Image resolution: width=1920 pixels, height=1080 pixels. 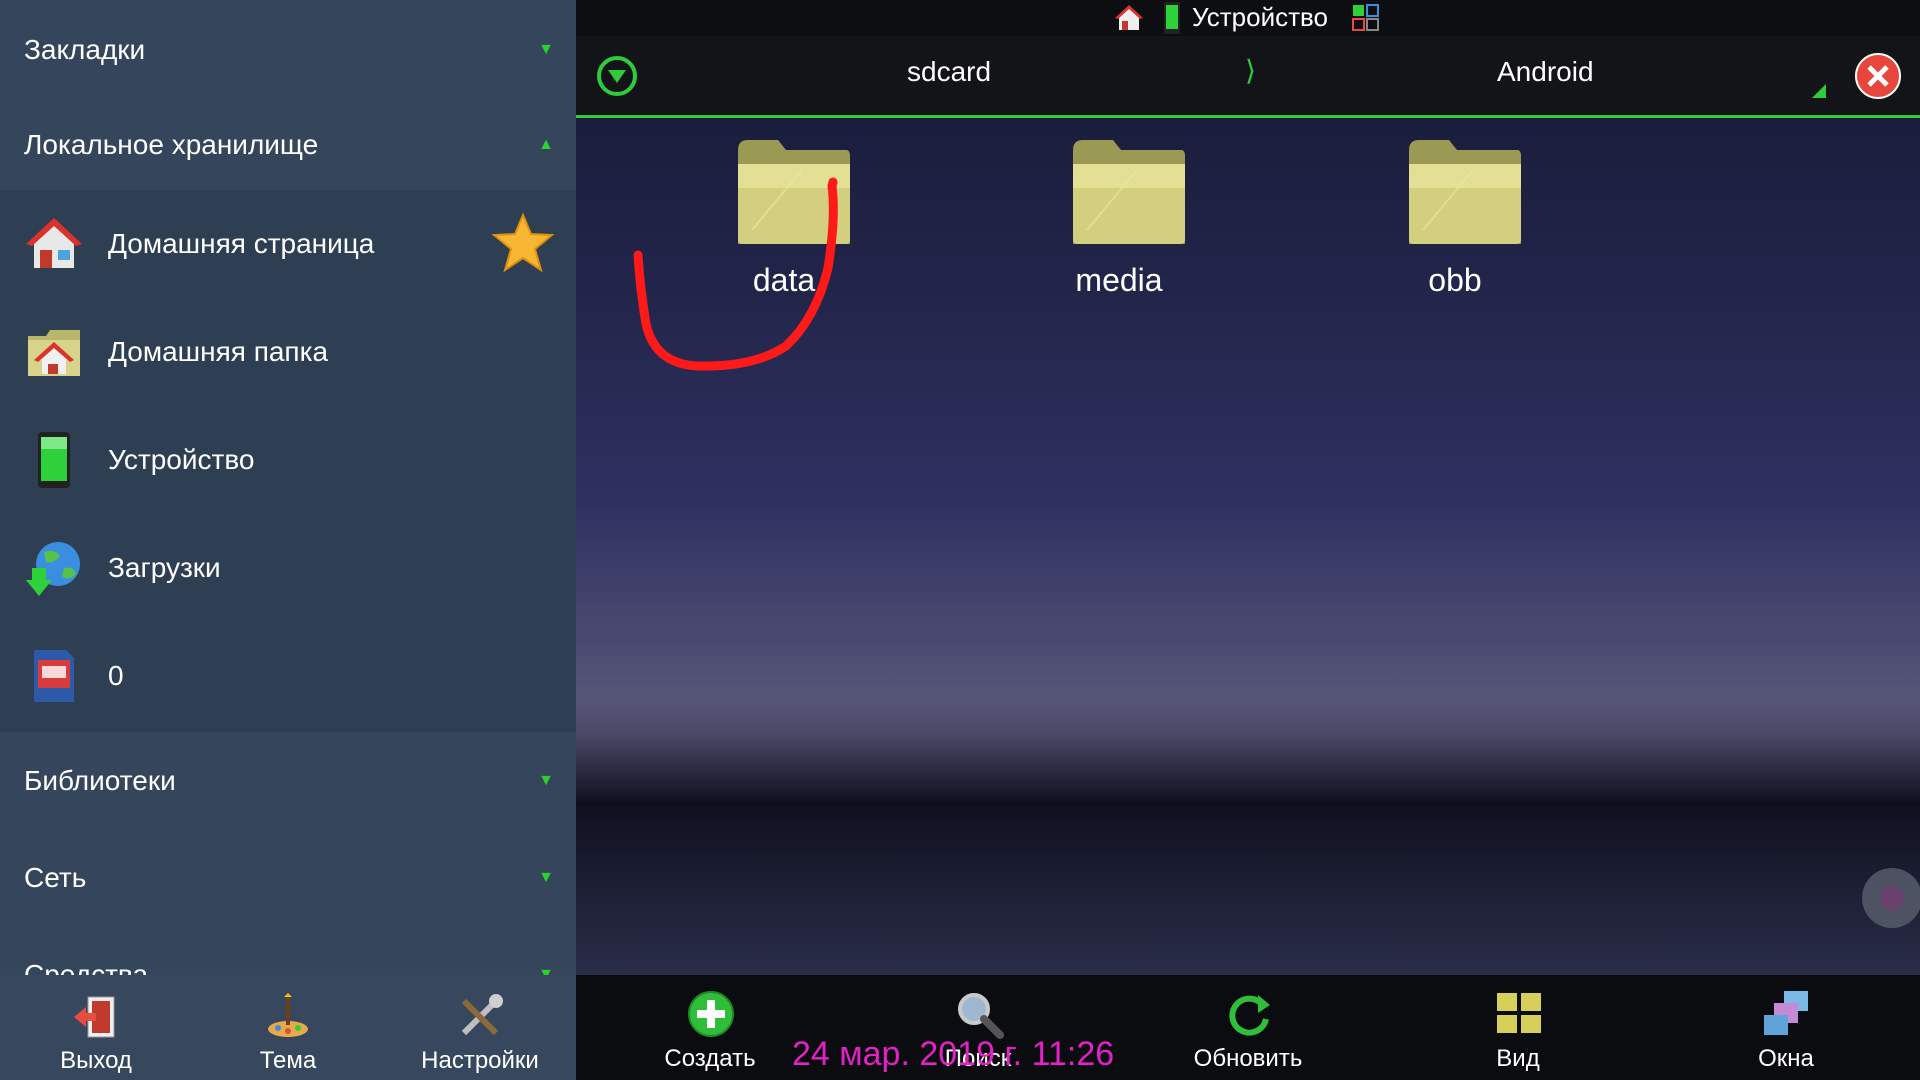 I want to click on close-icon, so click(x=1878, y=76).